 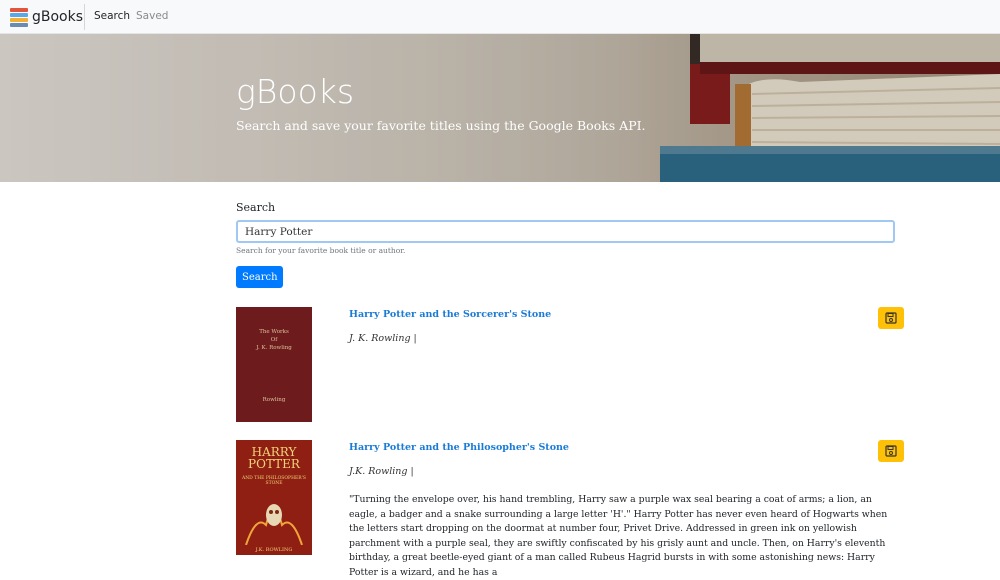 I want to click on book-author: J.K. Rowling |, so click(x=381, y=471).